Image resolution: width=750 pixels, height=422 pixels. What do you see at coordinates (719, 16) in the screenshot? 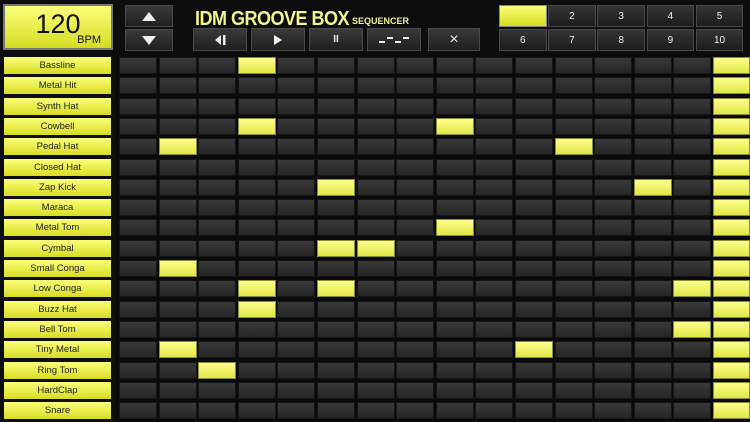
I see `pattern-button-5: 5` at bounding box center [719, 16].